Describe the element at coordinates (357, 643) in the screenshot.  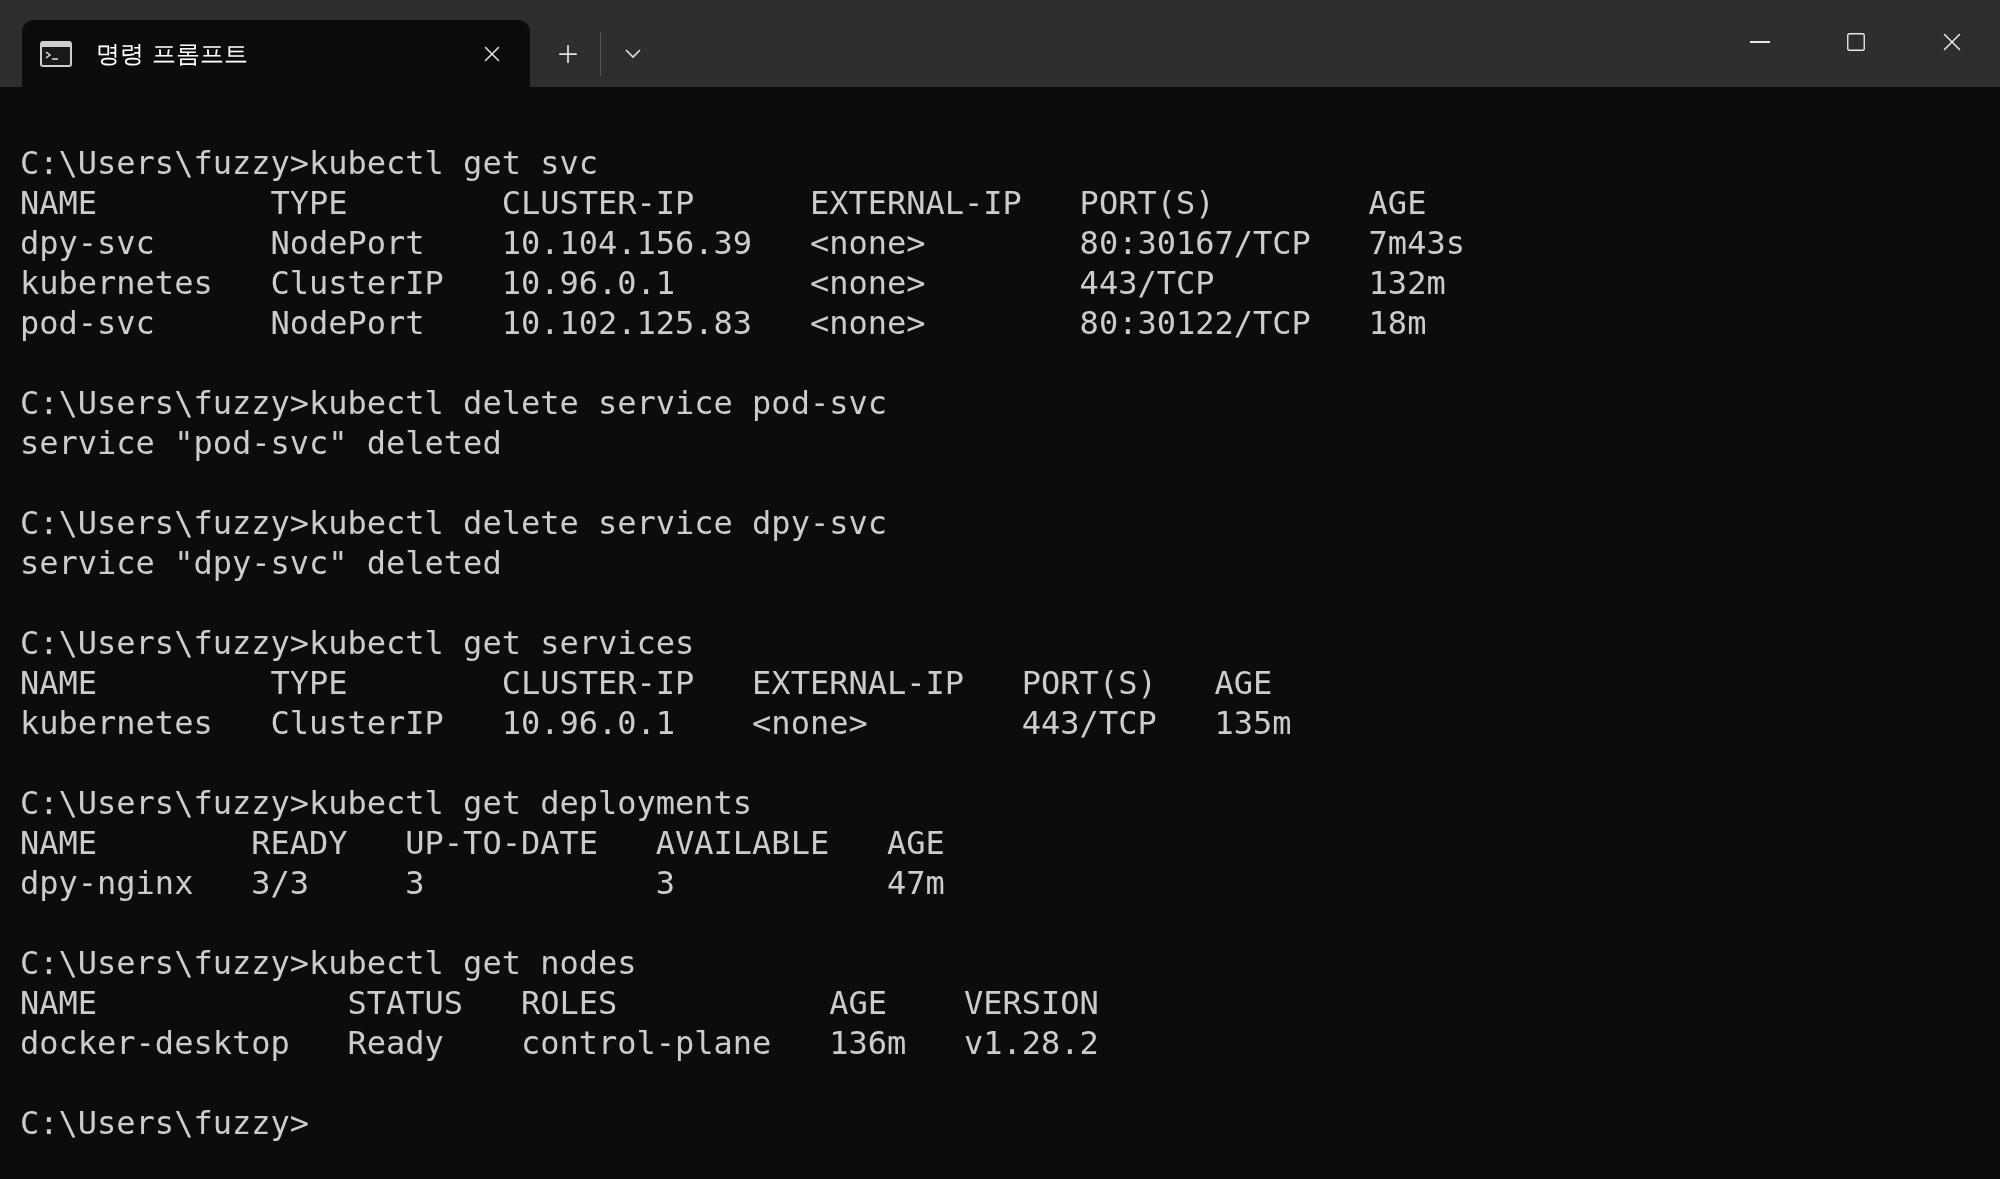
I see `terminal-line: C:\Users\fuzzy>kubectl get services` at that location.